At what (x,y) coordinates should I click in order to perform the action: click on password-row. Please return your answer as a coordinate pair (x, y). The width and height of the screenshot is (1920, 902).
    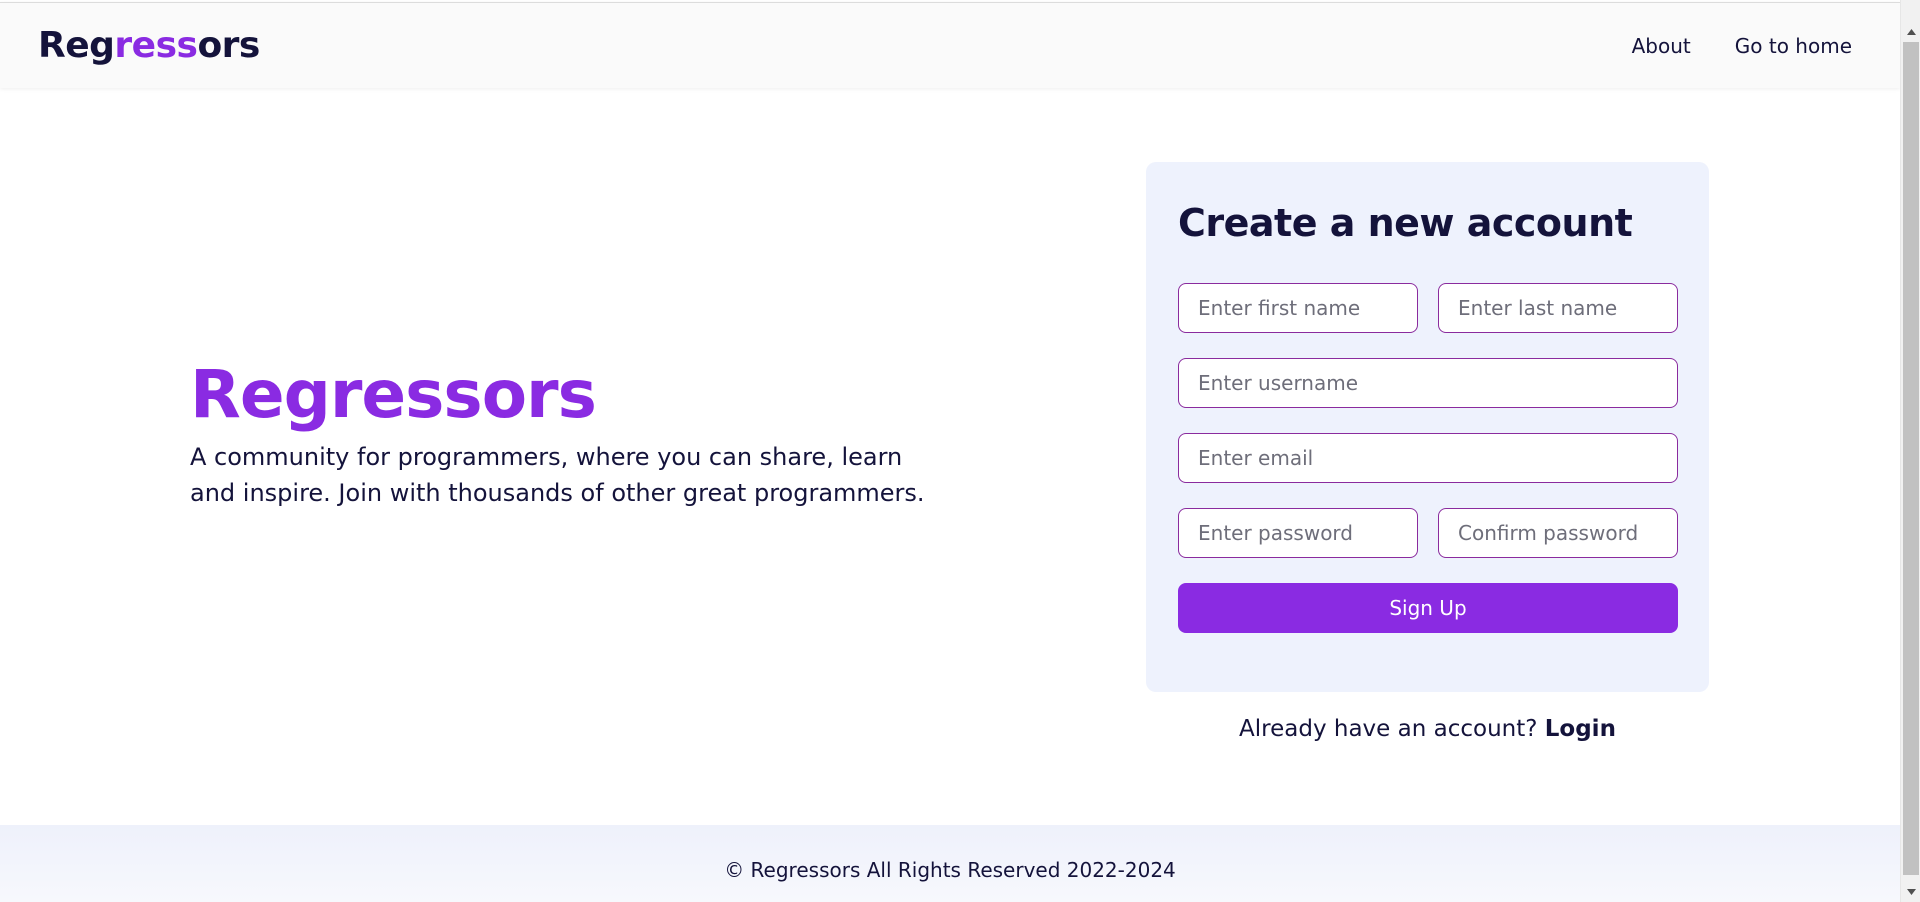
    Looking at the image, I should click on (1428, 533).